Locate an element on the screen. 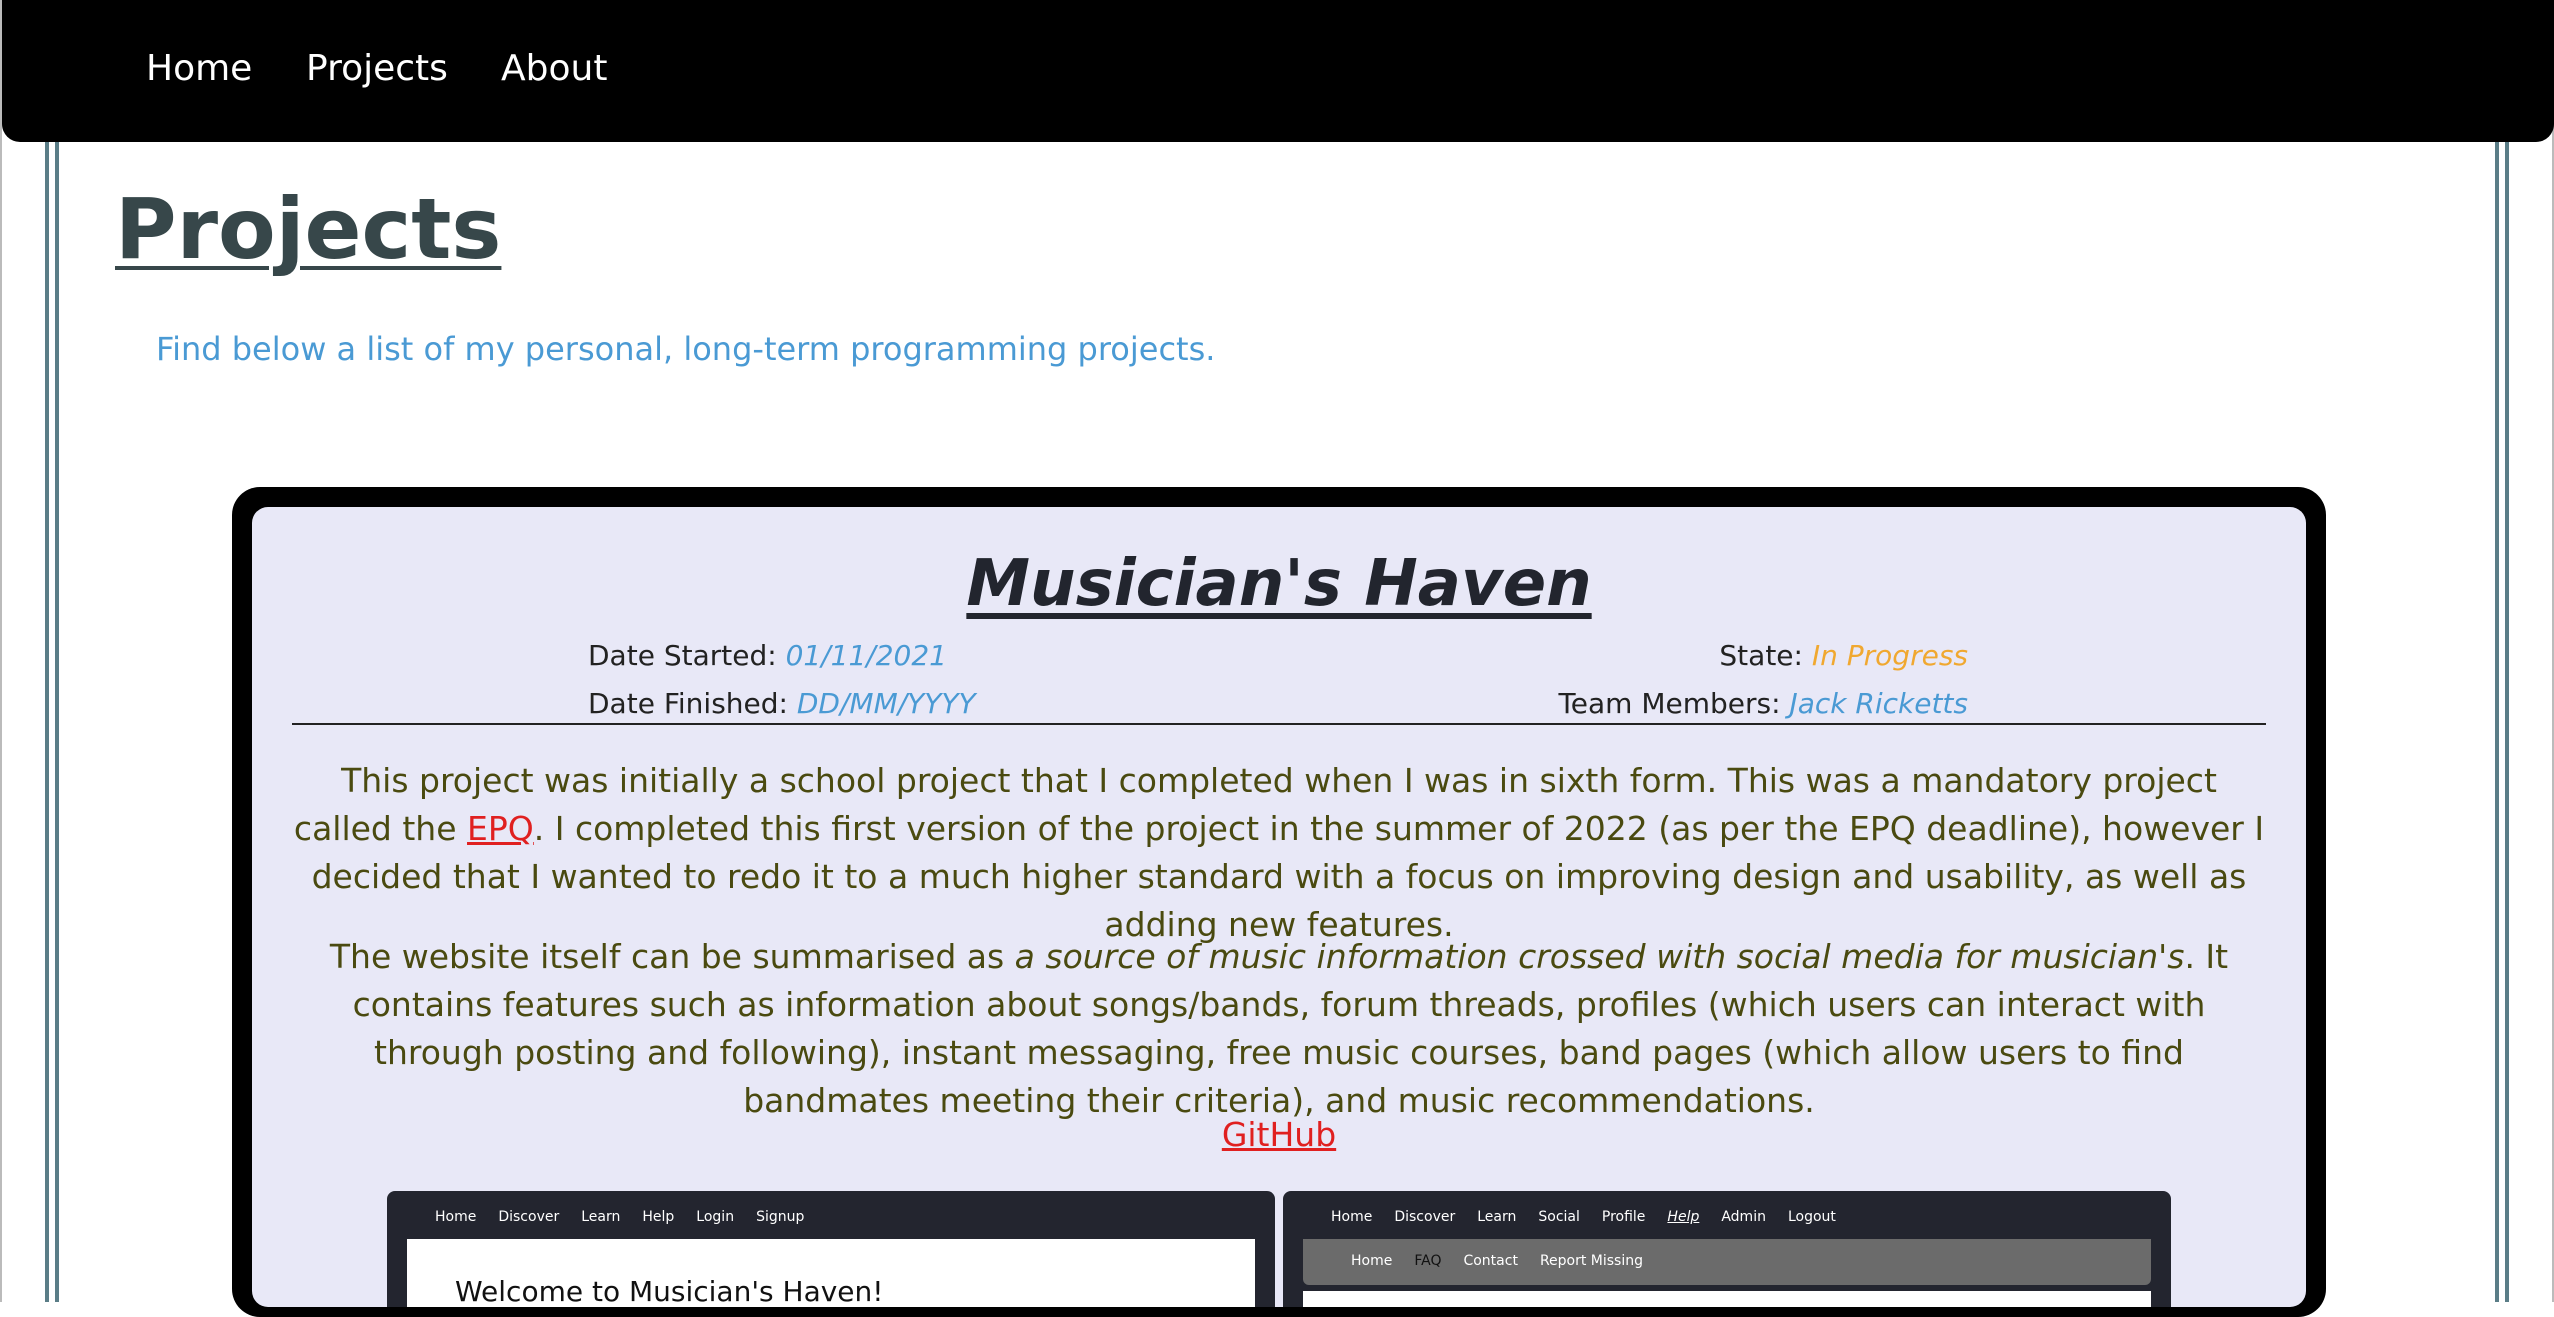 Image resolution: width=2554 pixels, height=1317 pixels. nav-projects-link: Projects is located at coordinates (377, 68).